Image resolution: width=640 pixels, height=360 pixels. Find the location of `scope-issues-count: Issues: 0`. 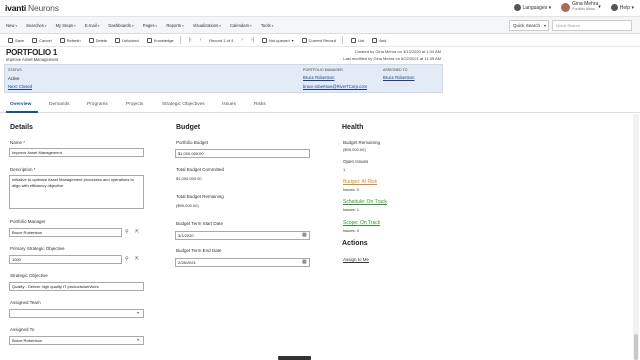

scope-issues-count: Issues: 0 is located at coordinates (351, 230).